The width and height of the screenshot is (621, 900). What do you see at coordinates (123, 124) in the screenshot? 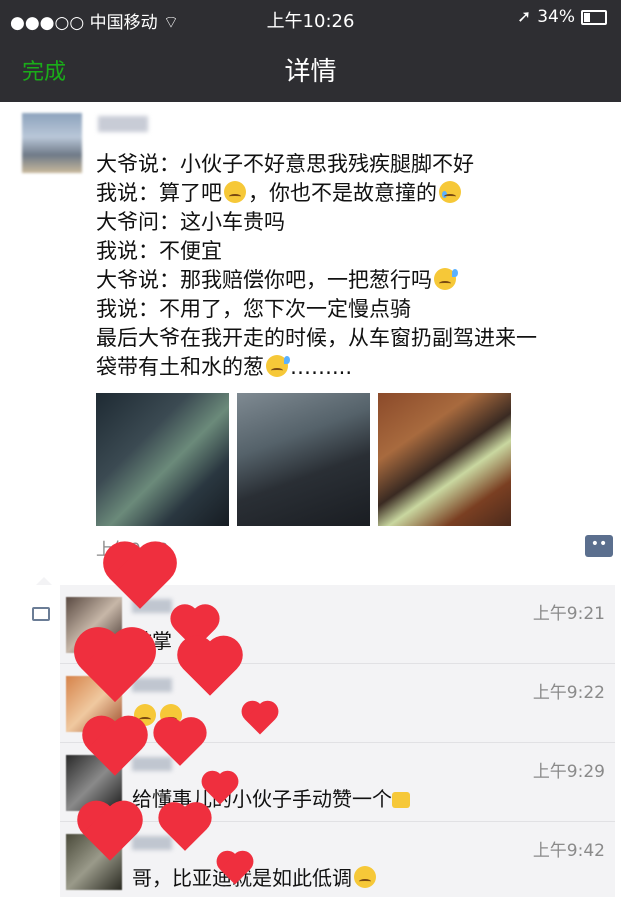
I see `poster-name` at bounding box center [123, 124].